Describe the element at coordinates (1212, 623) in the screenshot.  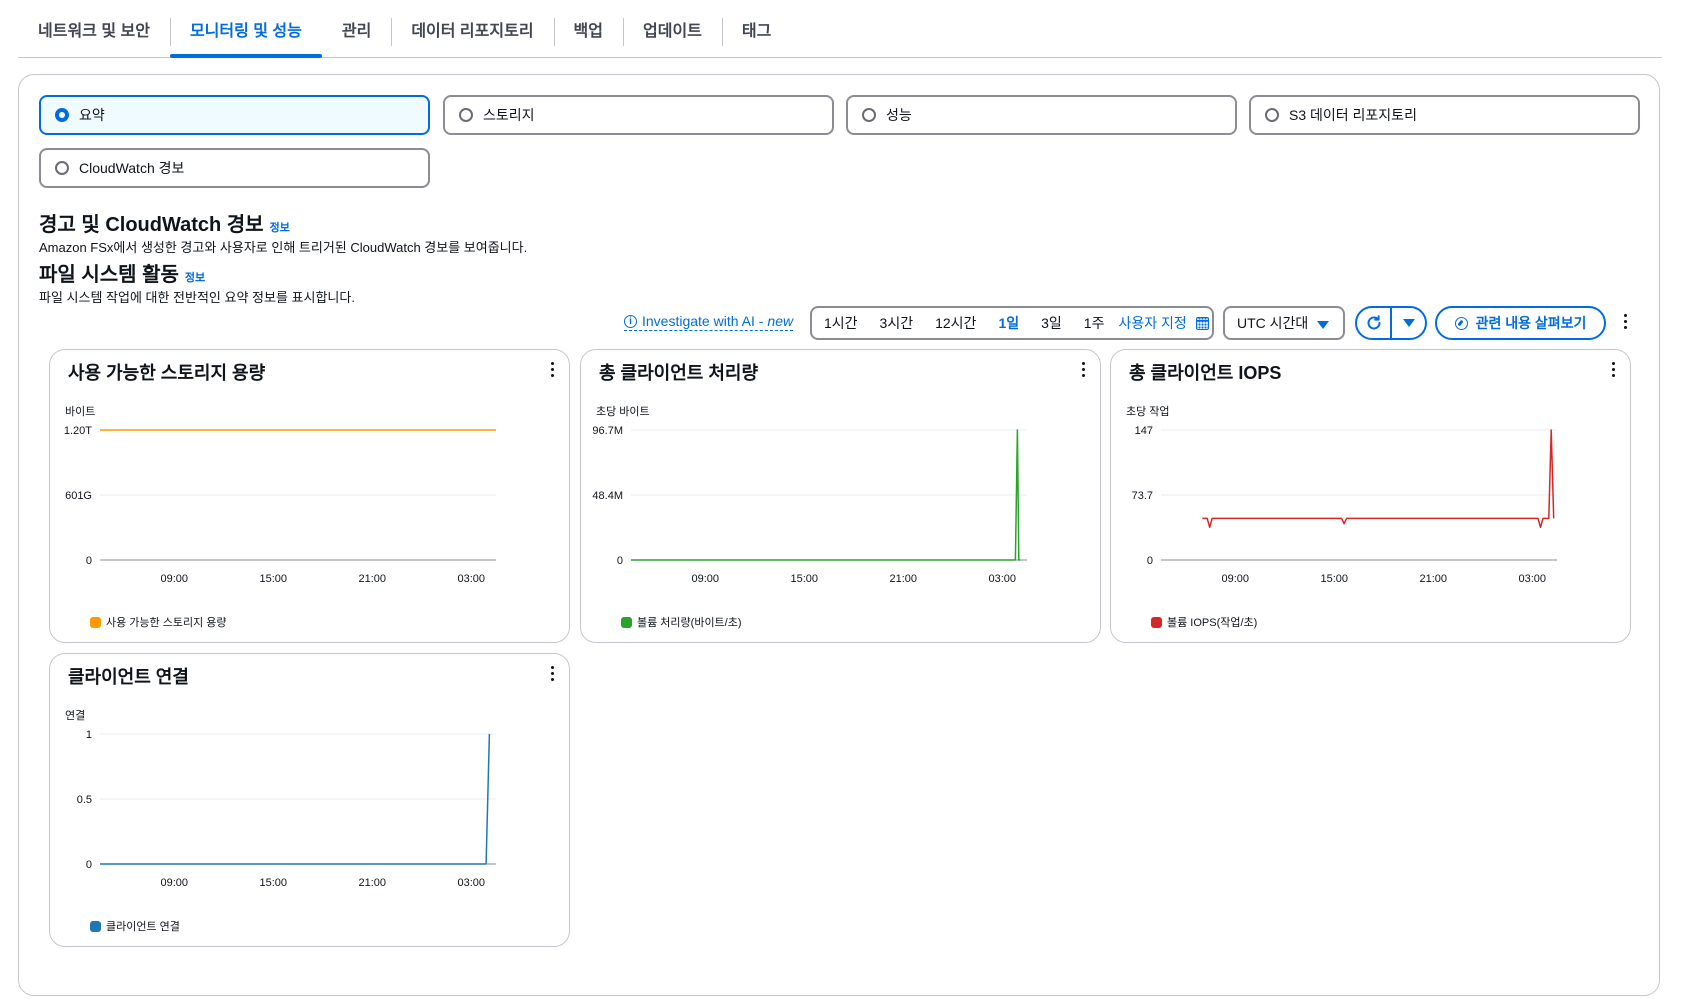
I see `legend-label: 볼륨 IOPS(작업/초)` at that location.